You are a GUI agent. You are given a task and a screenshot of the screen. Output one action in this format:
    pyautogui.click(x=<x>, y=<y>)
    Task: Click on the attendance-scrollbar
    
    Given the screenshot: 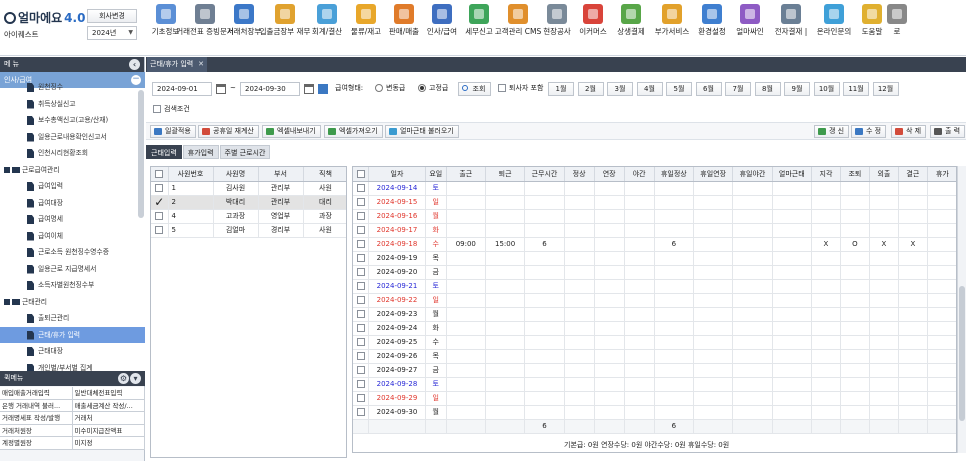 What is the action you would take?
    pyautogui.click(x=961, y=309)
    